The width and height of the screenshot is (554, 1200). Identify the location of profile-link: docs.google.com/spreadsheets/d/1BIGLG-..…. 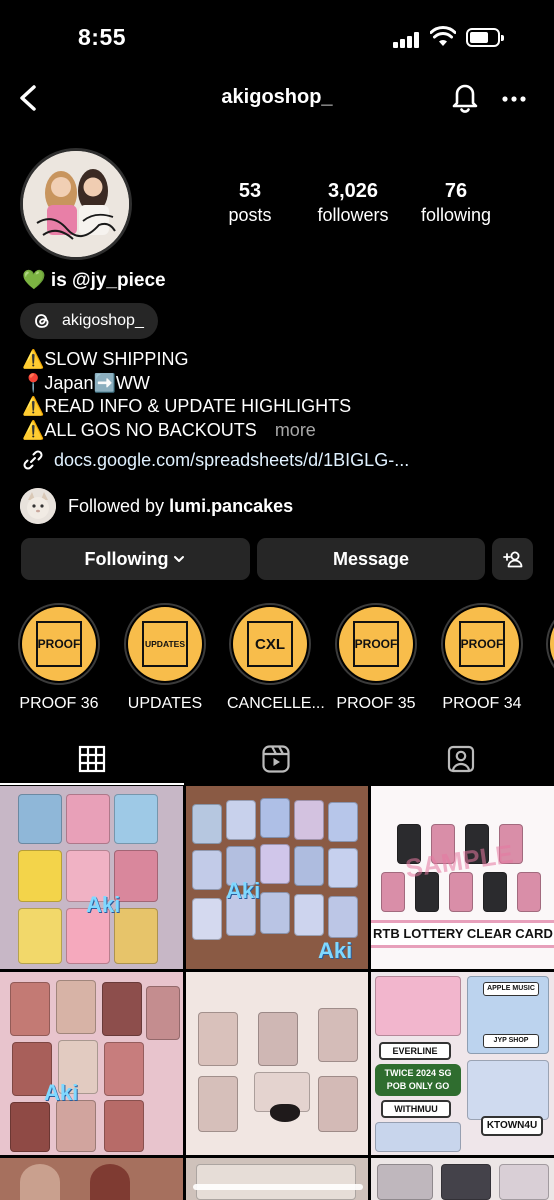
(215, 460).